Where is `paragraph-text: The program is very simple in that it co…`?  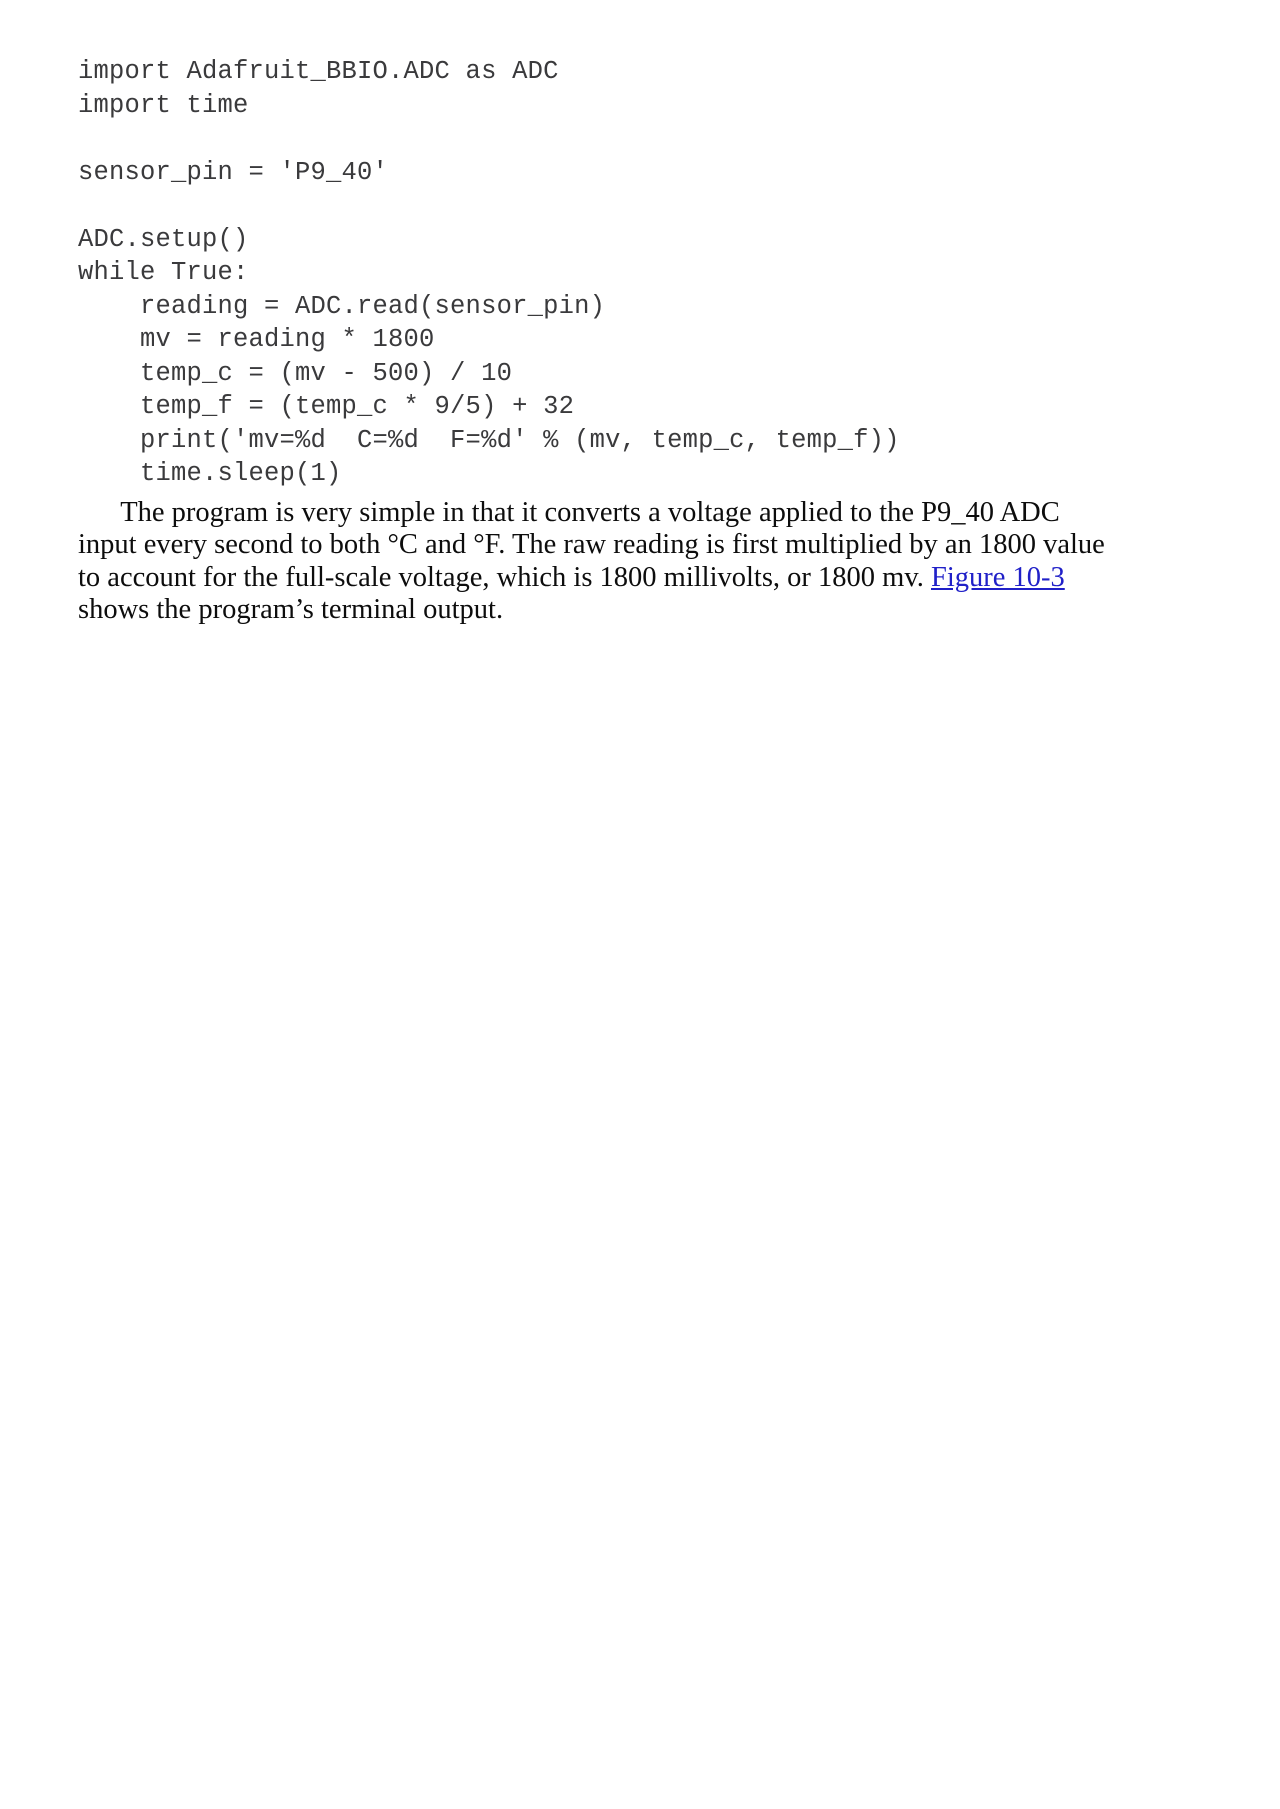 paragraph-text: The program is very simple in that it co… is located at coordinates (569, 512).